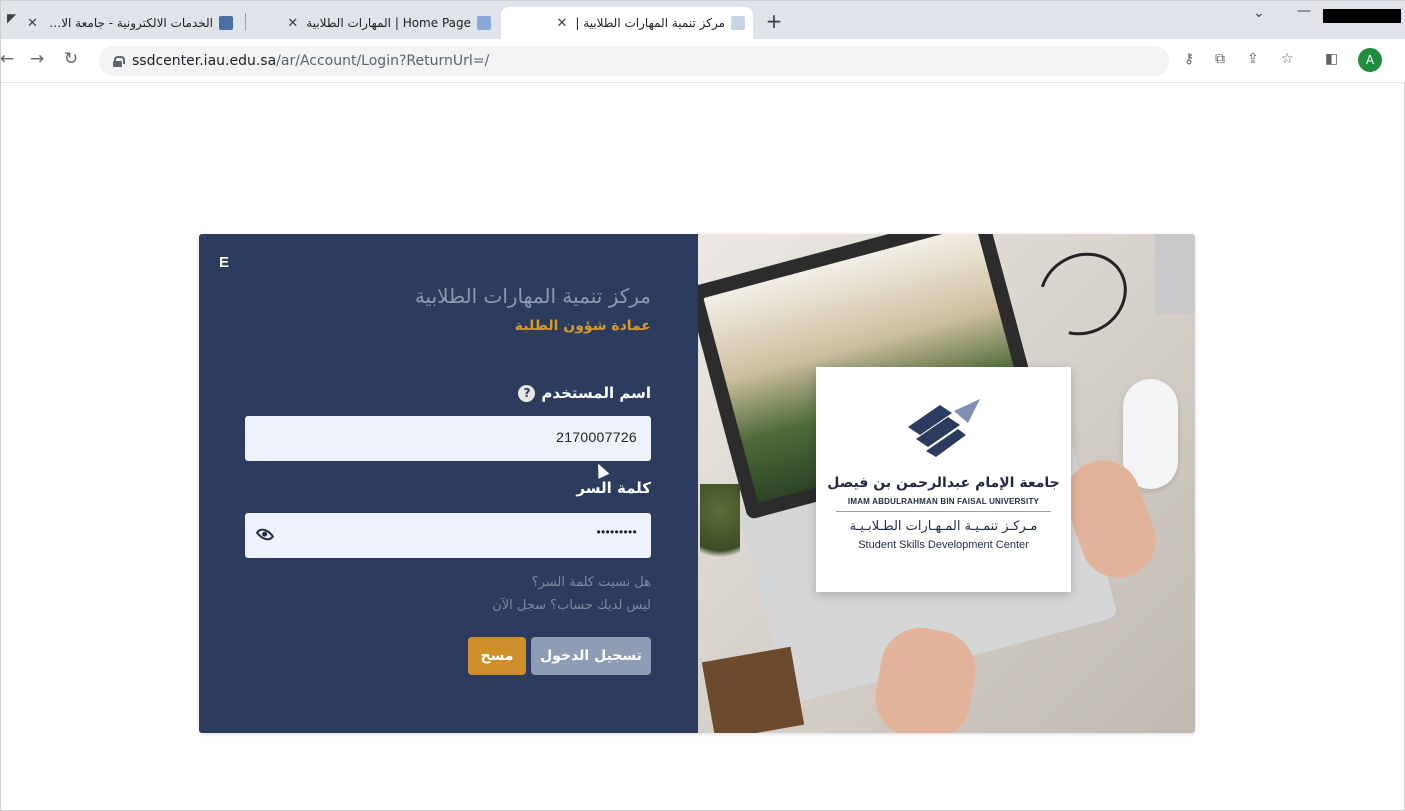 The height and width of the screenshot is (811, 1405). I want to click on plant-illustration, so click(720, 529).